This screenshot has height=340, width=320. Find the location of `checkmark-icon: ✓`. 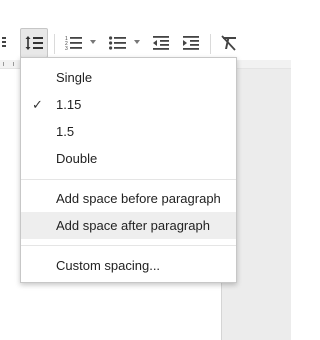

checkmark-icon: ✓ is located at coordinates (37, 104).